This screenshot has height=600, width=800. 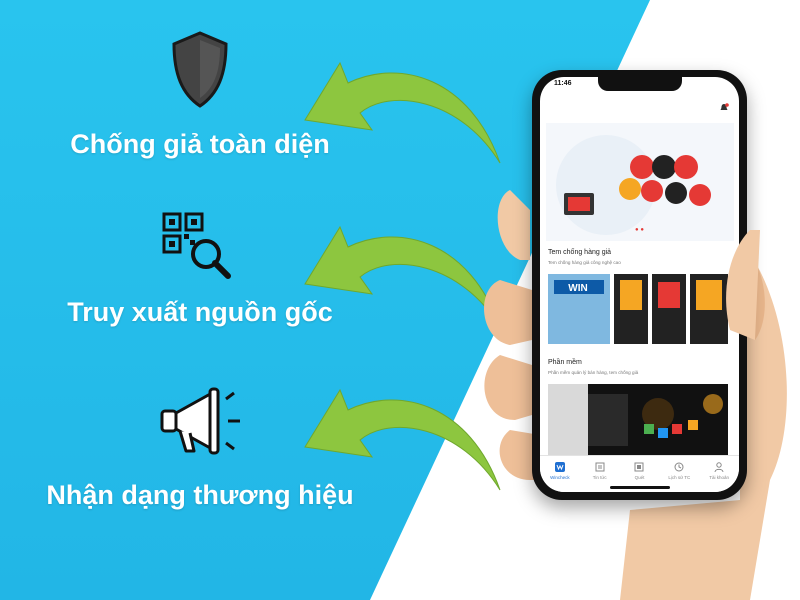 What do you see at coordinates (563, 83) in the screenshot?
I see `status-time: 11:46` at bounding box center [563, 83].